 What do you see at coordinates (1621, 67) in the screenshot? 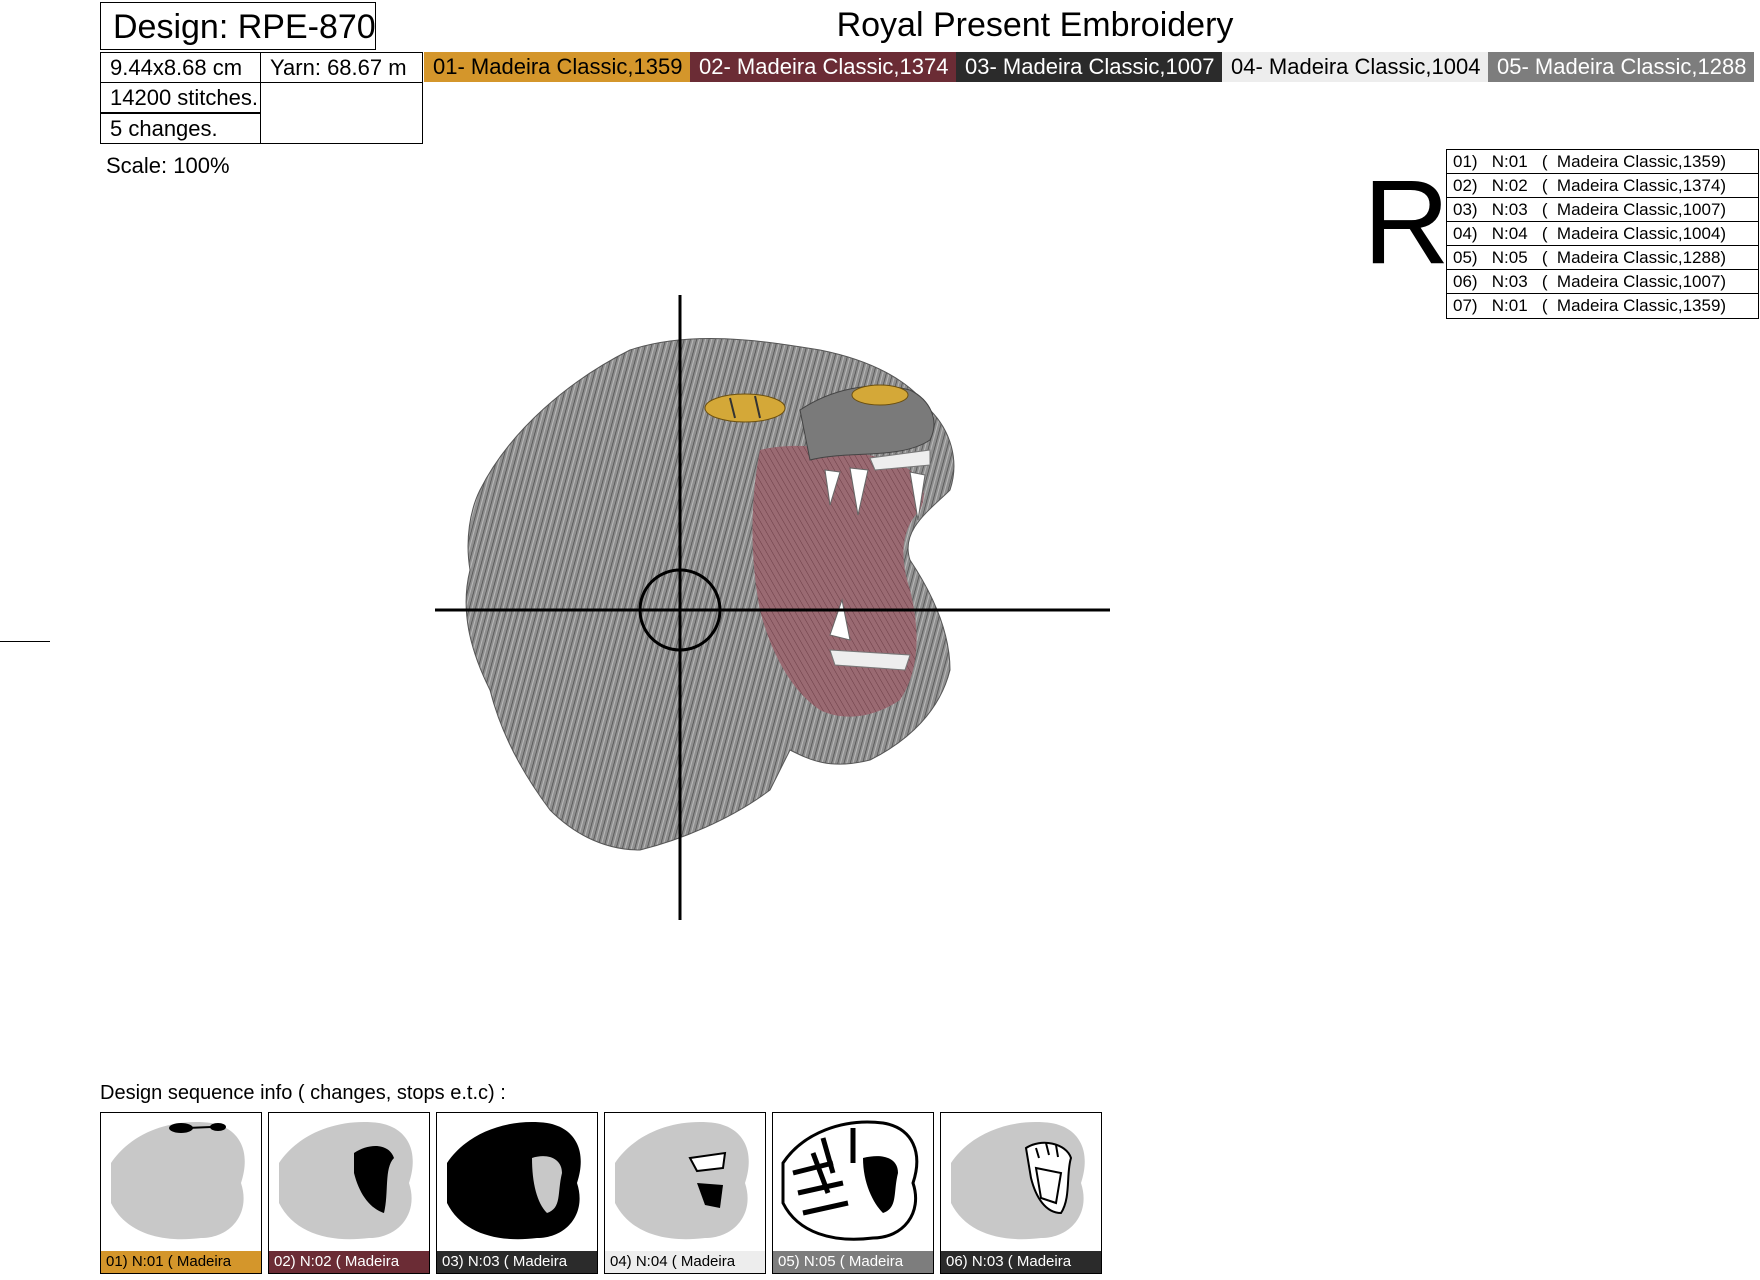
I see `thread-swatch-5: 05- Madeira Classic,1288` at bounding box center [1621, 67].